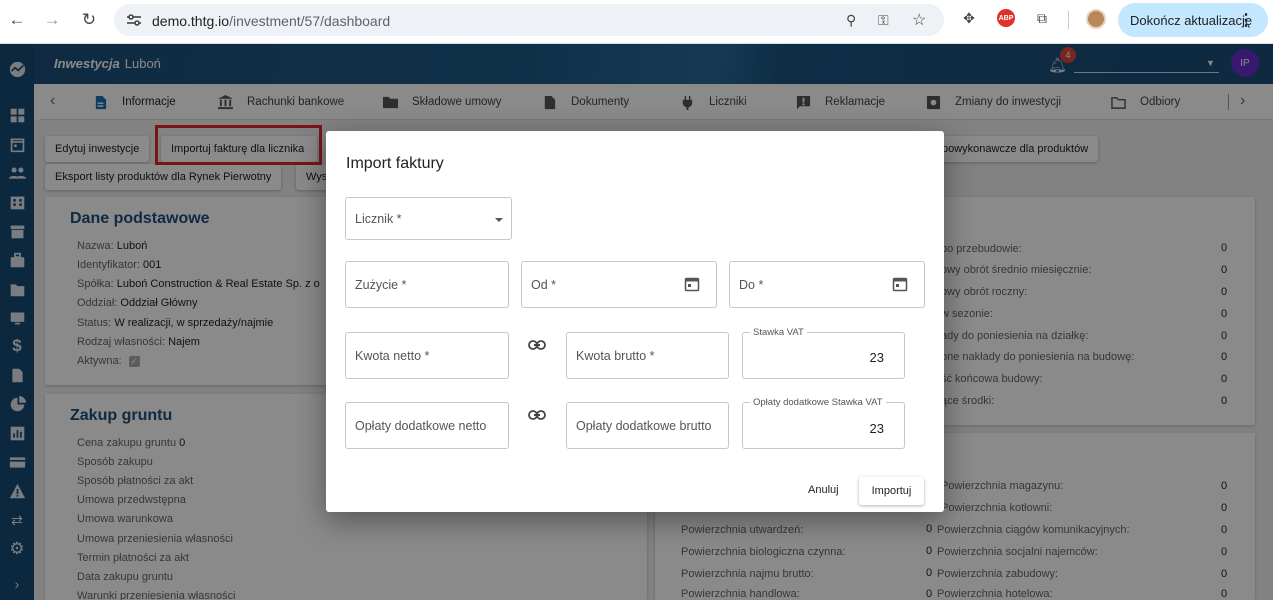 The height and width of the screenshot is (600, 1273). Describe the element at coordinates (876, 428) in the screenshot. I see `extra-vat-rate-value: 23` at that location.